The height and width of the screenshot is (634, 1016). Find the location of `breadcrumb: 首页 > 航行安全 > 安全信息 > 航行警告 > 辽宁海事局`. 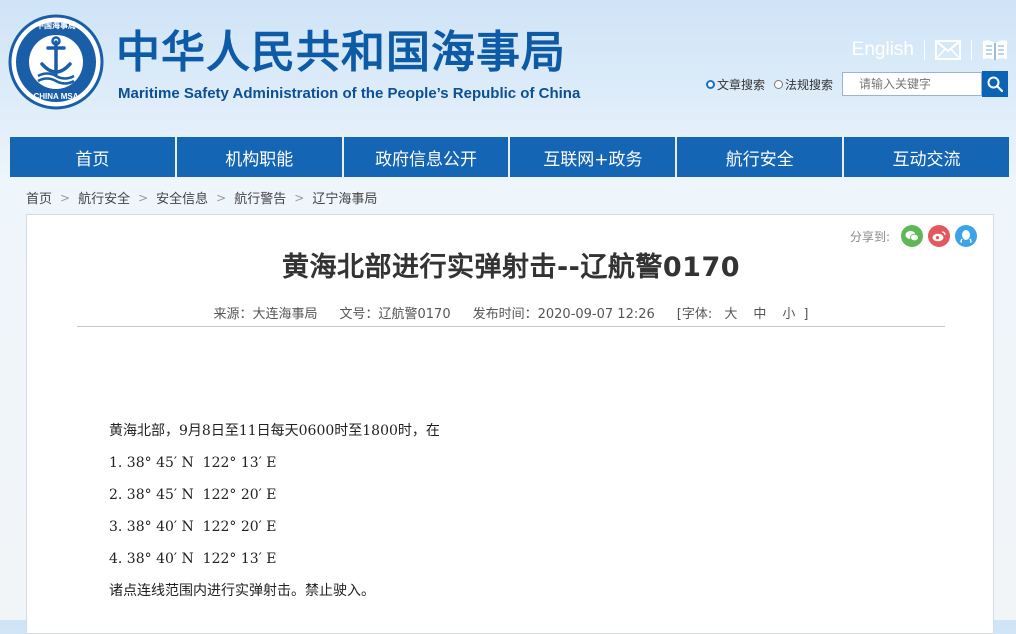

breadcrumb: 首页 > 航行安全 > 安全信息 > 航行警告 > 辽宁海事局 is located at coordinates (201, 198).